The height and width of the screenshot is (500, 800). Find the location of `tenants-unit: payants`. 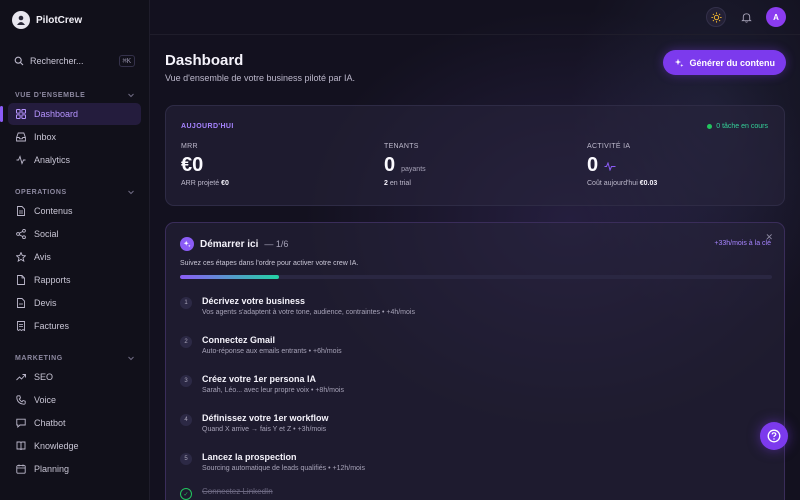

tenants-unit: payants is located at coordinates (413, 169).